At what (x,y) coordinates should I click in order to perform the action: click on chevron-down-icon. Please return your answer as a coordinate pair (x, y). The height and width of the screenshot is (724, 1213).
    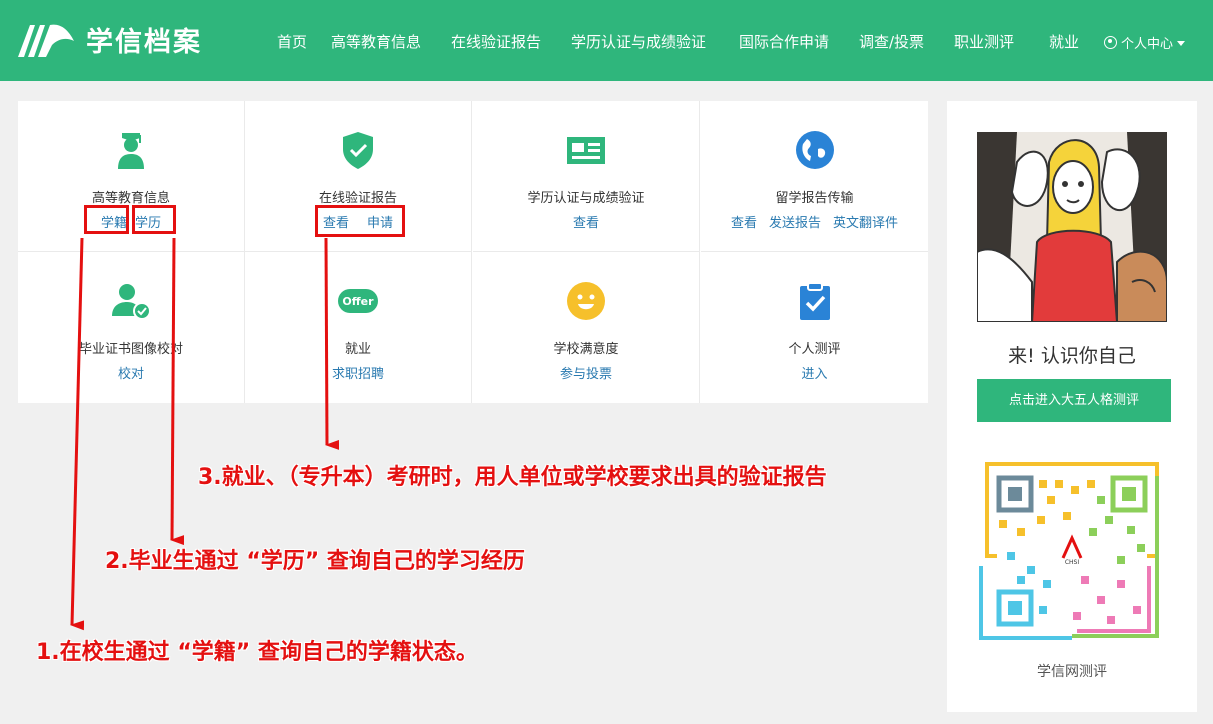
    Looking at the image, I should click on (1181, 43).